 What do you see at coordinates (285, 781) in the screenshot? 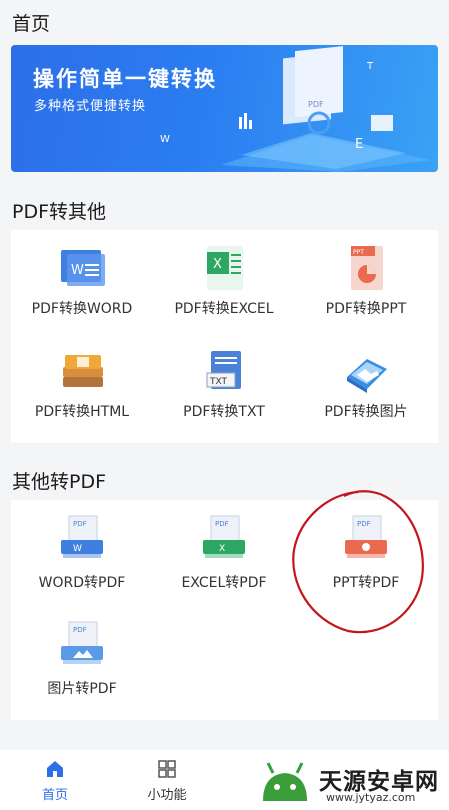
I see `android-logo-icon` at bounding box center [285, 781].